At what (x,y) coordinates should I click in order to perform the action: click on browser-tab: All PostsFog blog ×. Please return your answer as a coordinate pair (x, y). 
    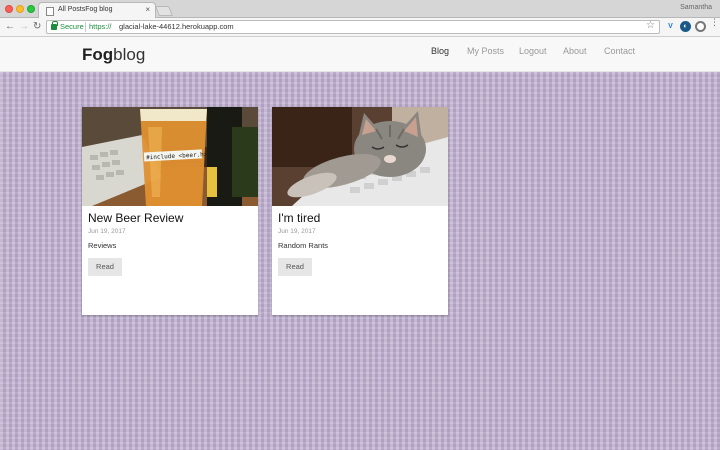
    Looking at the image, I should click on (97, 10).